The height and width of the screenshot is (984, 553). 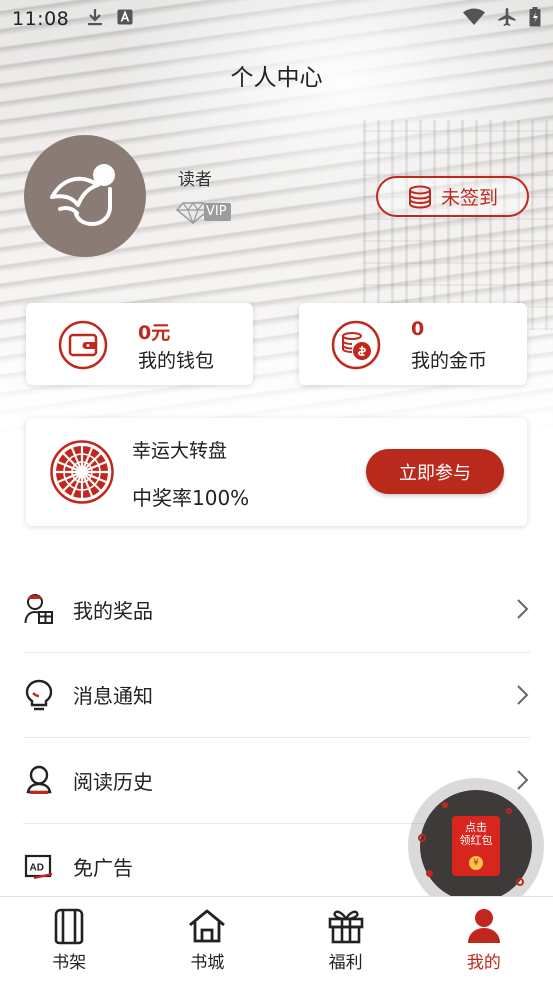 I want to click on default-avatar-icon, so click(x=82, y=195).